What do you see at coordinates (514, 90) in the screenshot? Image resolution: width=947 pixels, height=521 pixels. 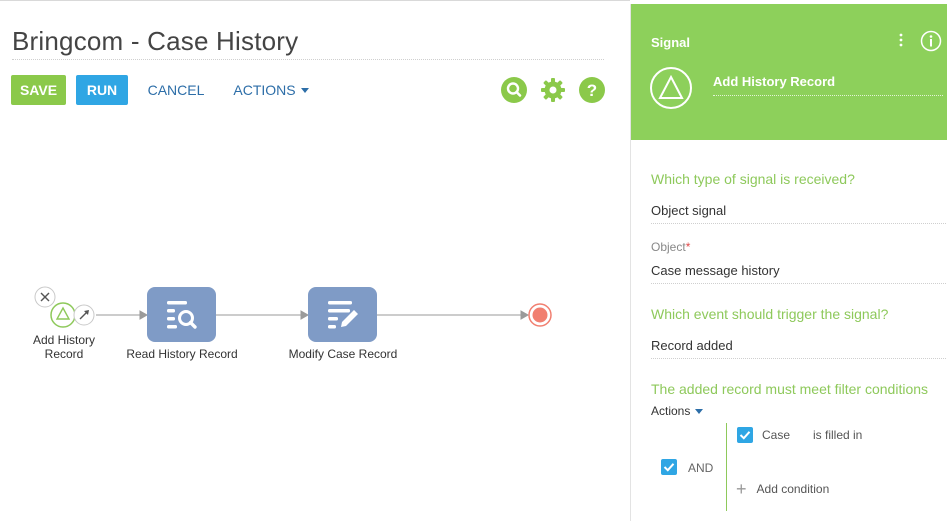 I see `search-icon` at bounding box center [514, 90].